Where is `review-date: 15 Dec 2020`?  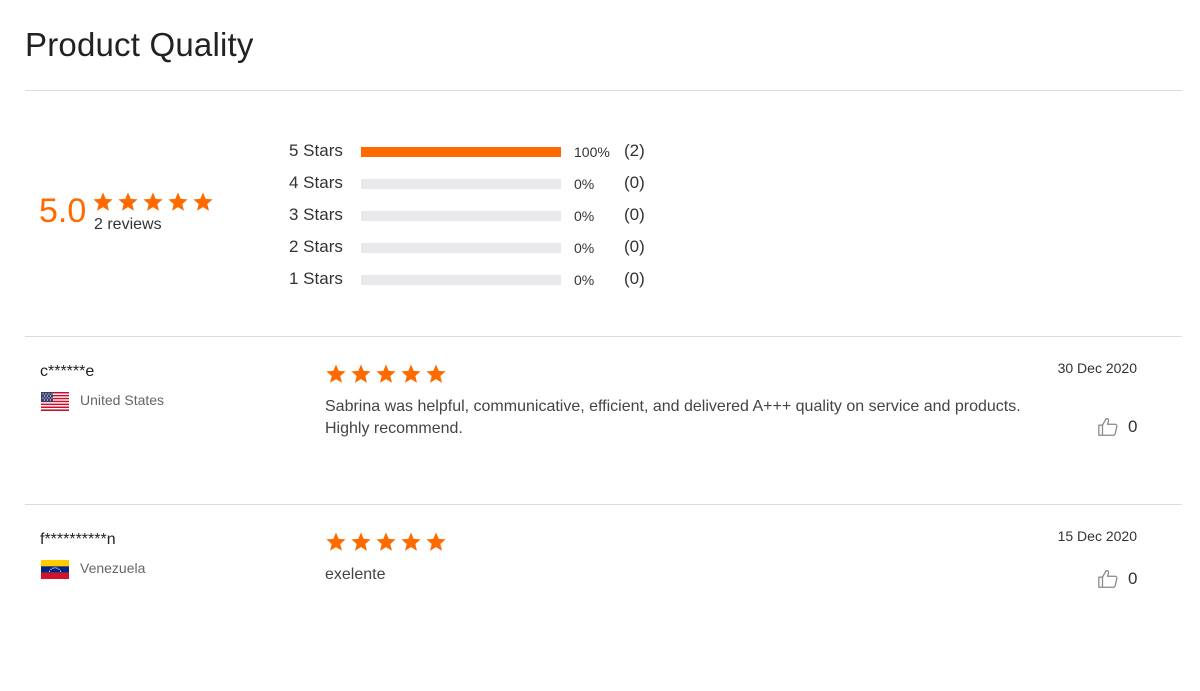
review-date: 15 Dec 2020 is located at coordinates (1097, 536).